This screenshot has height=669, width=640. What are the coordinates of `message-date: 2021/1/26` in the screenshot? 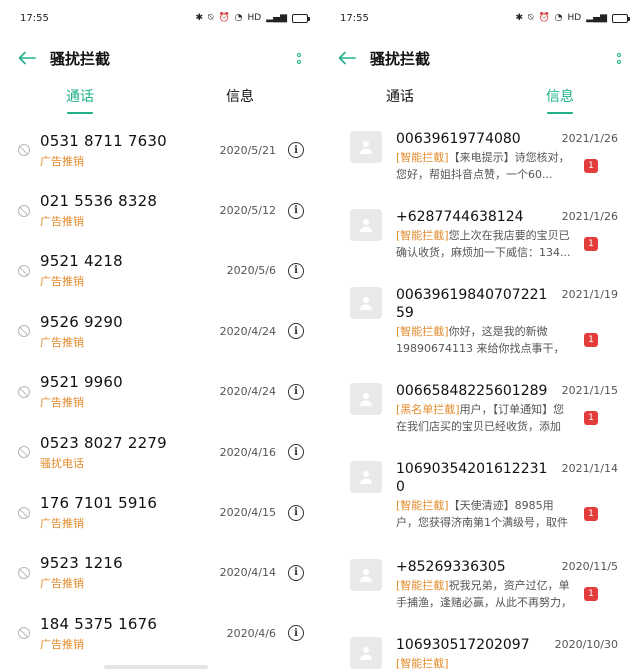 It's located at (589, 138).